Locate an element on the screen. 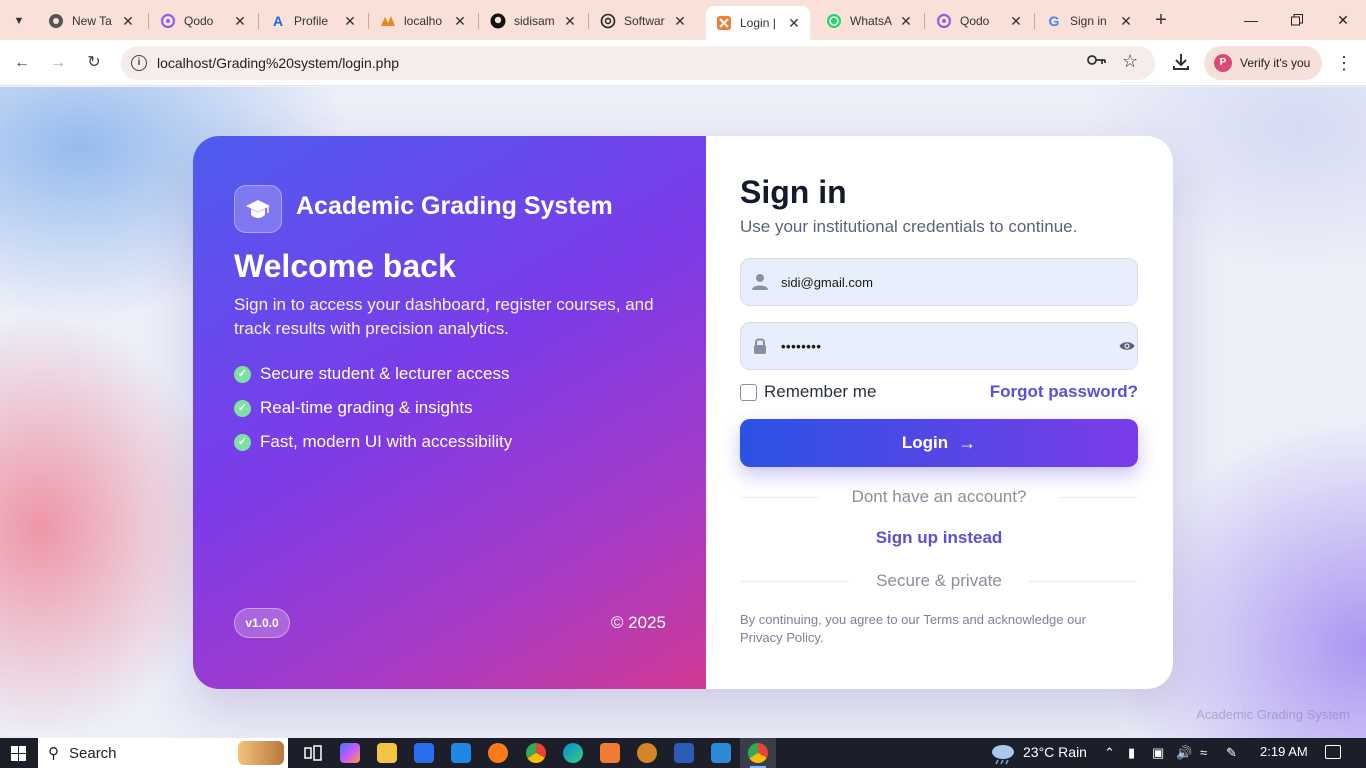 The height and width of the screenshot is (768, 1366). sign-up-link: Sign up instead is located at coordinates (939, 538).